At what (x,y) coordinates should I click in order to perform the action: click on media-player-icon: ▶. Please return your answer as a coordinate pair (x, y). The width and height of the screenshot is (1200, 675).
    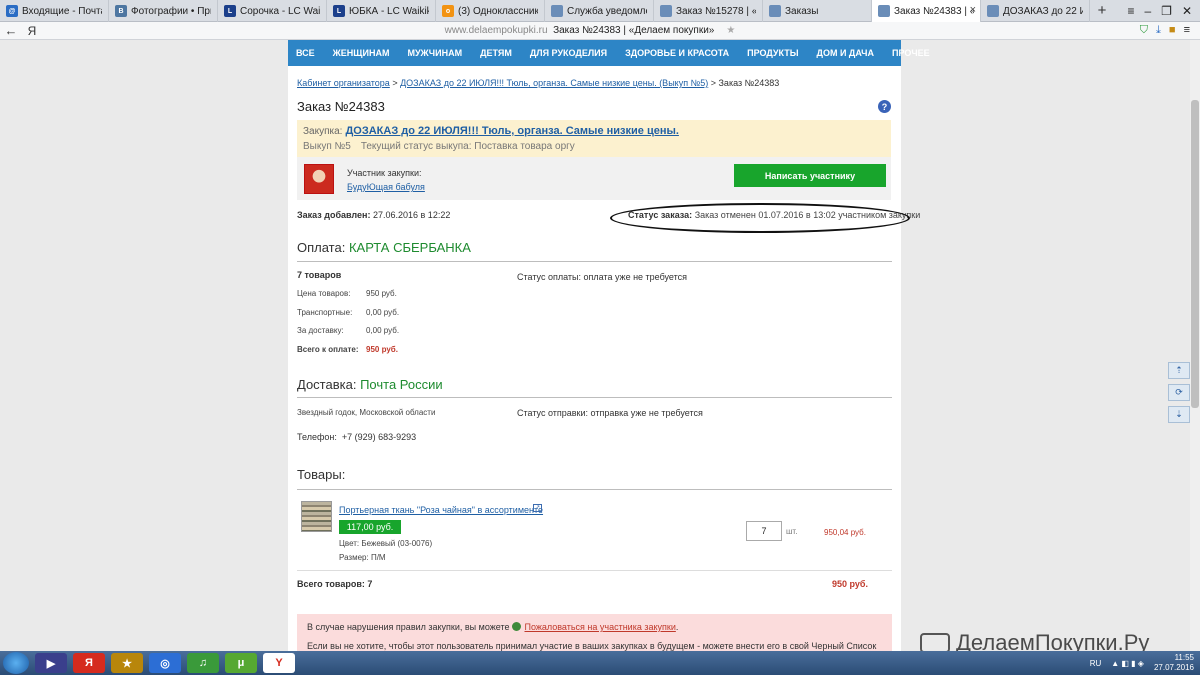
    Looking at the image, I should click on (51, 663).